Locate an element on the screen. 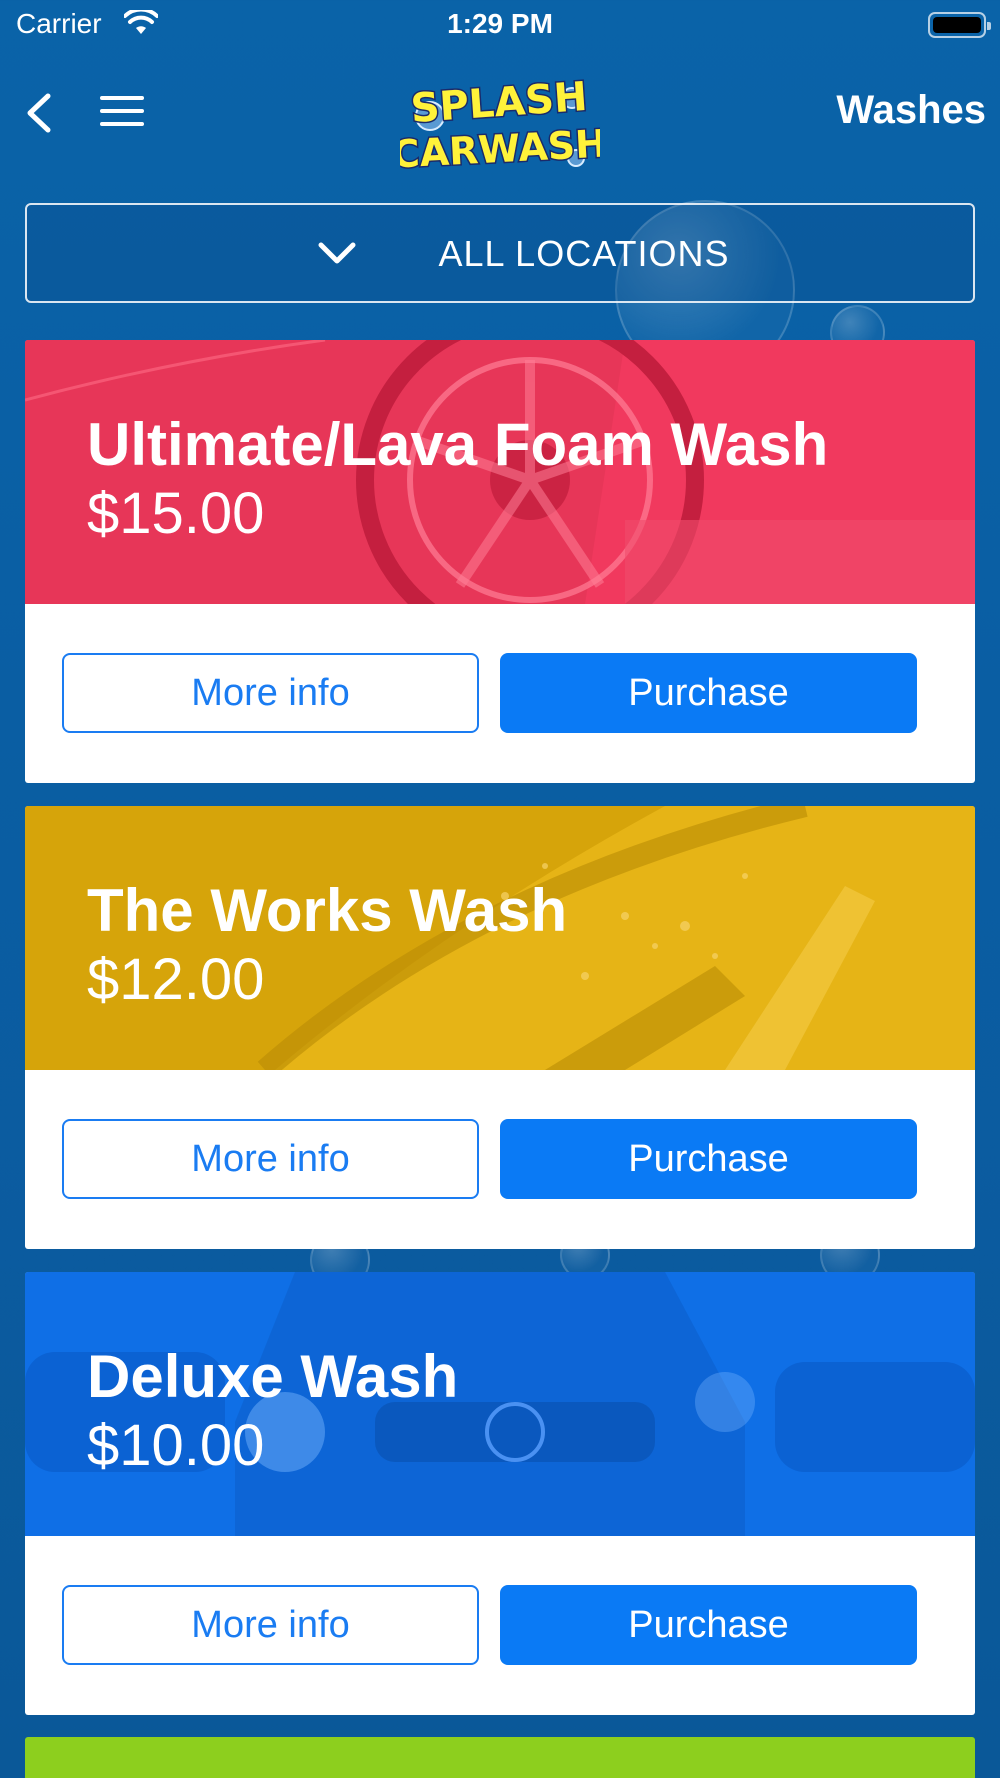  wash-card-hero: Deluxe Wash $10.00 is located at coordinates (500, 1404).